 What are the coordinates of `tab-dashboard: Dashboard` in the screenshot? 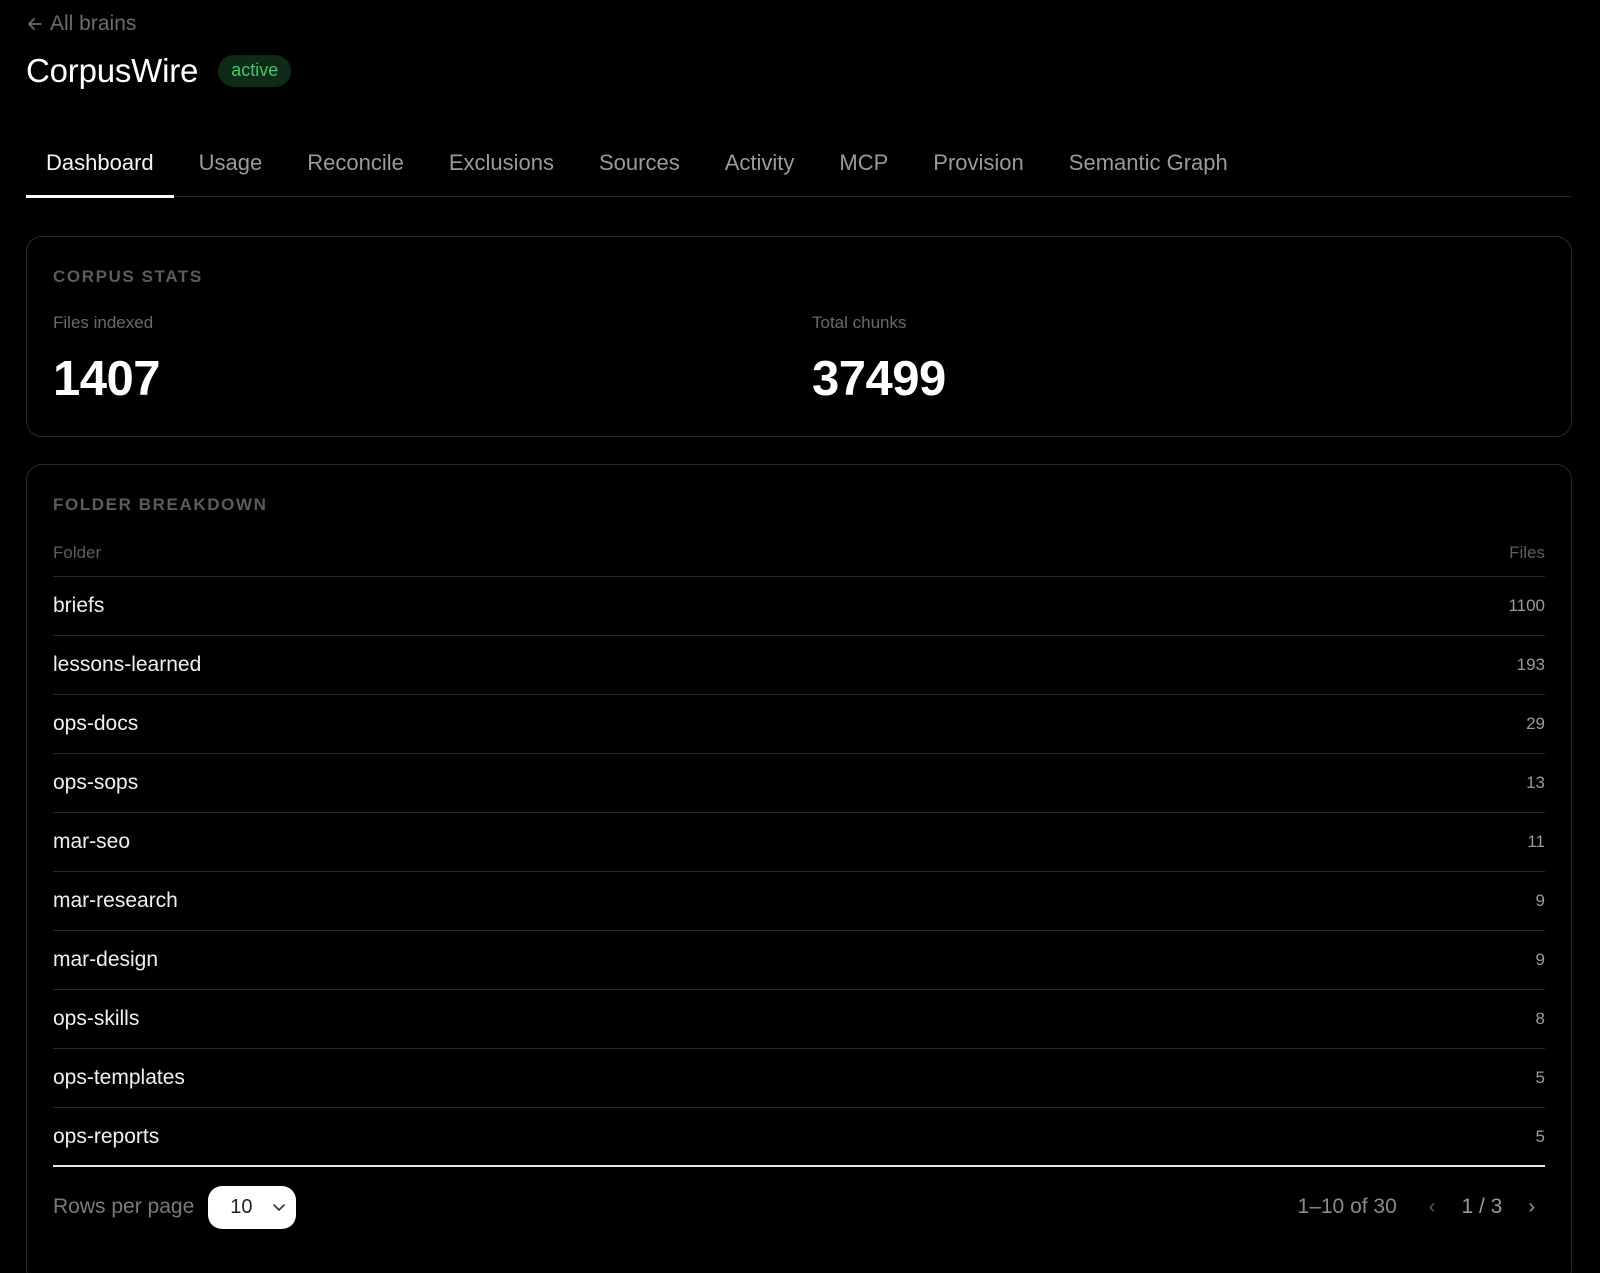 It's located at (100, 168).